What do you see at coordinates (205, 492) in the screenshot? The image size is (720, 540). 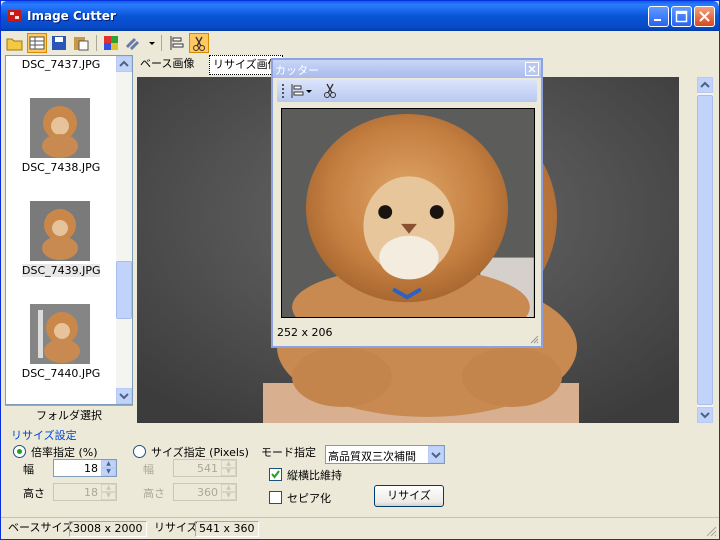 I see `pixel-height-stepper: 360 ▲ ▼` at bounding box center [205, 492].